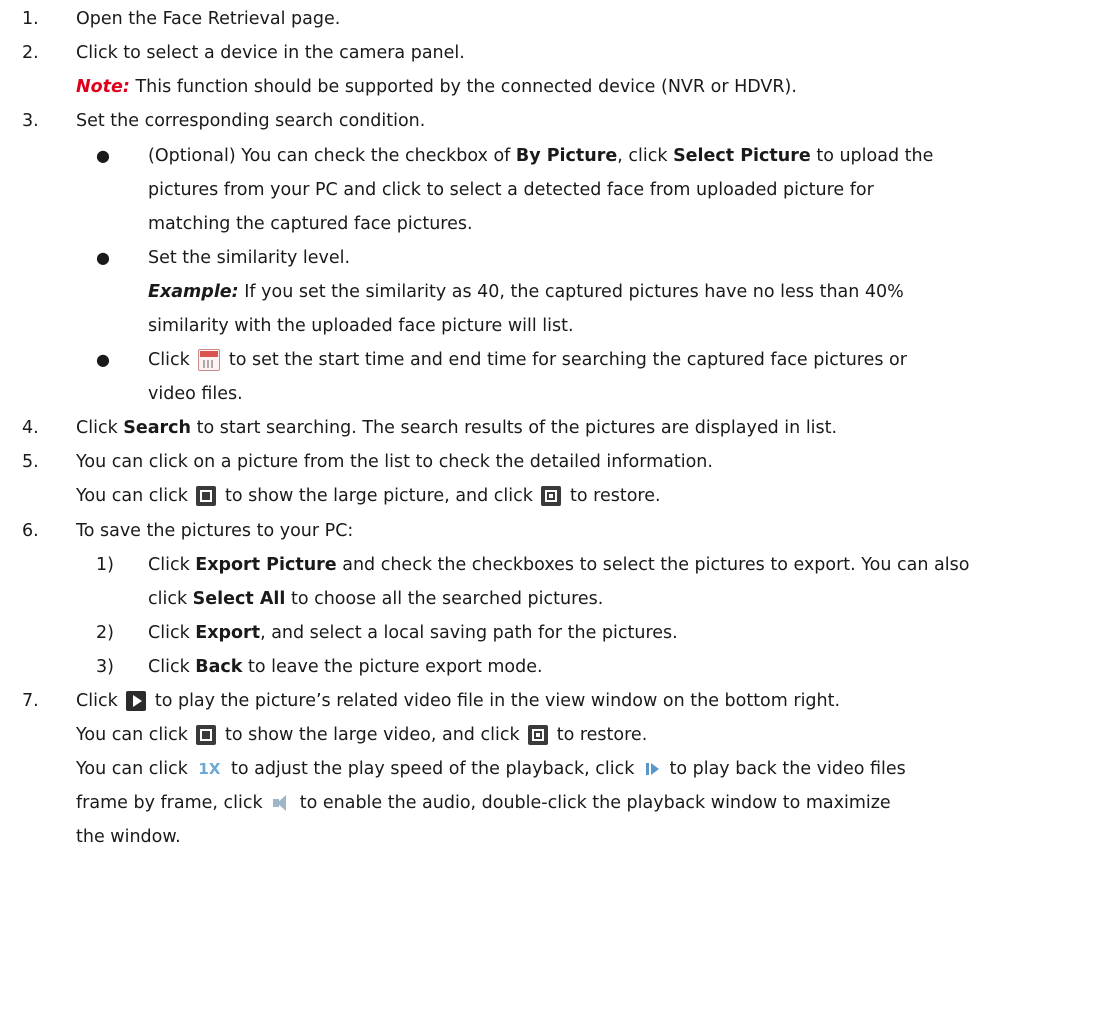 This screenshot has width=1110, height=1033. I want to click on text: to leave the picture export mode., so click(392, 667).